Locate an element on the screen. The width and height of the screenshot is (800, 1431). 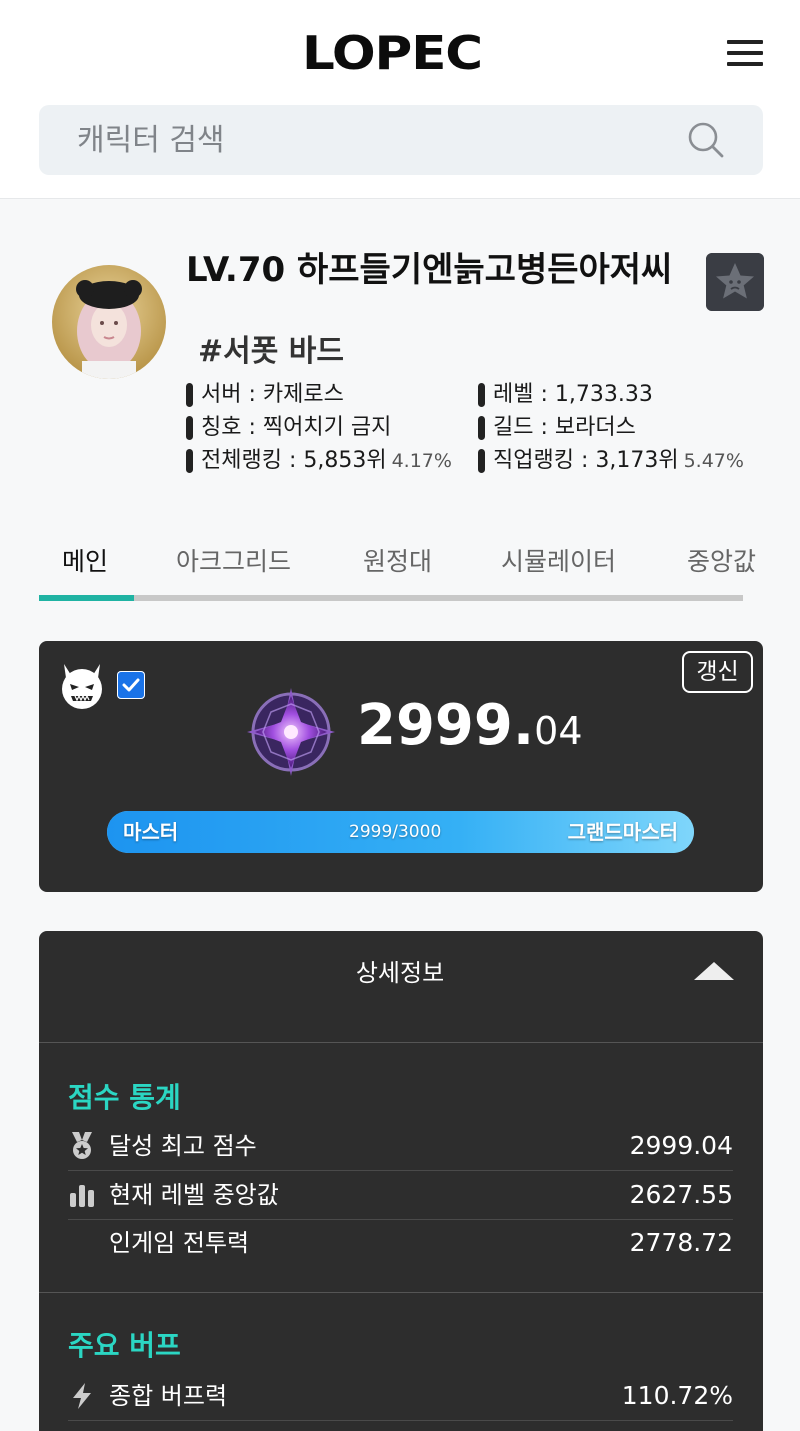
server-info: 서버 : 카제로스 is located at coordinates (265, 395).